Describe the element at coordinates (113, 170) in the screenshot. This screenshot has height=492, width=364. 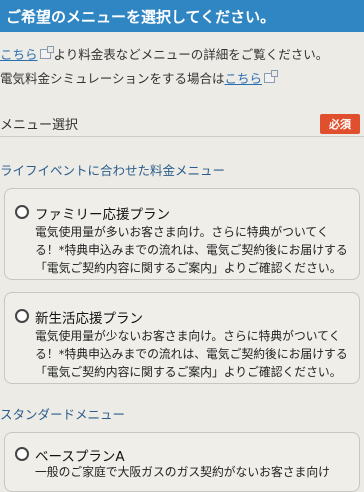
I see `group-label-life-event: ライフイベントに合わせた料金メニュー` at that location.